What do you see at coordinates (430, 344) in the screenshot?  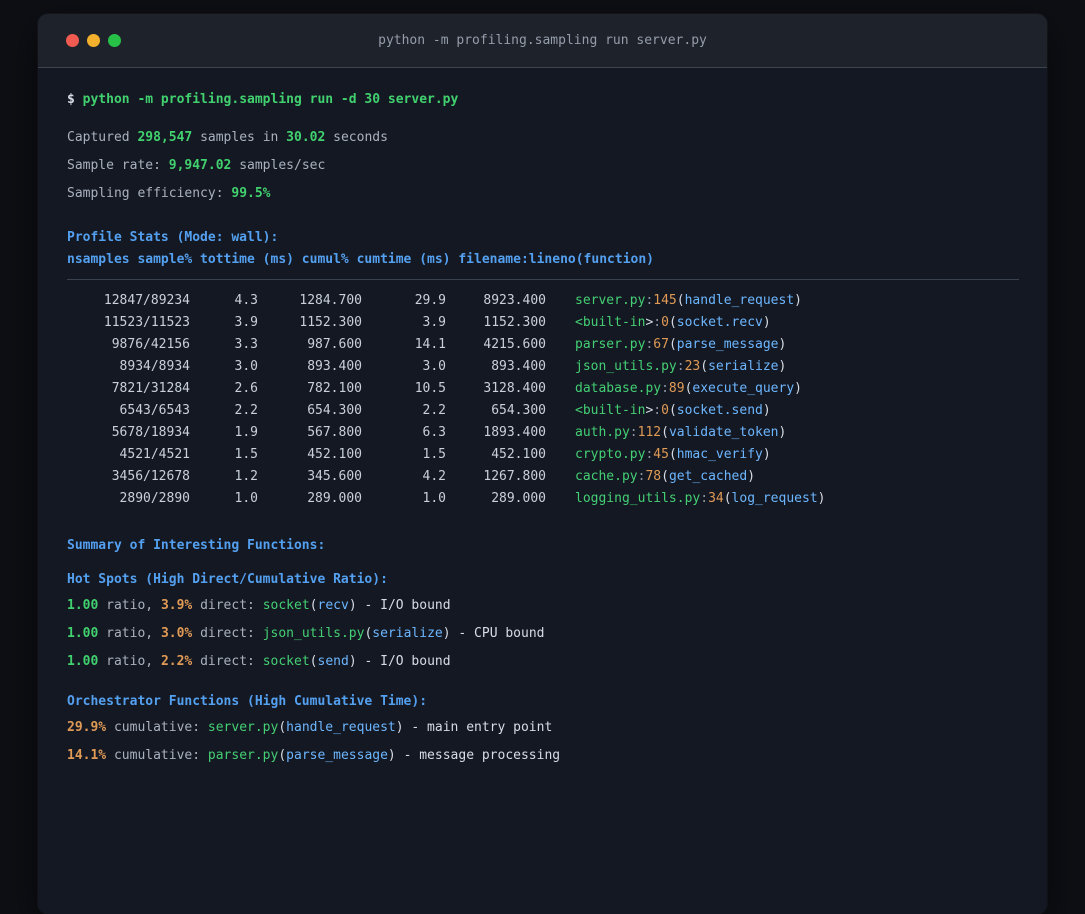 I see `table-cell: 14.1` at bounding box center [430, 344].